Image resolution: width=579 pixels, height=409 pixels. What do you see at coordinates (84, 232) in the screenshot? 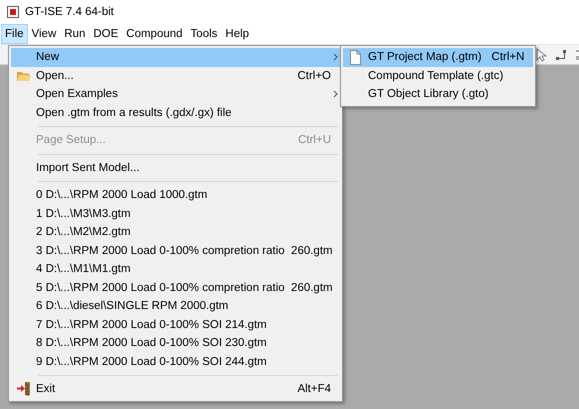
I see `menu-item-label: 2 D:\...\M2\M2.gtm` at bounding box center [84, 232].